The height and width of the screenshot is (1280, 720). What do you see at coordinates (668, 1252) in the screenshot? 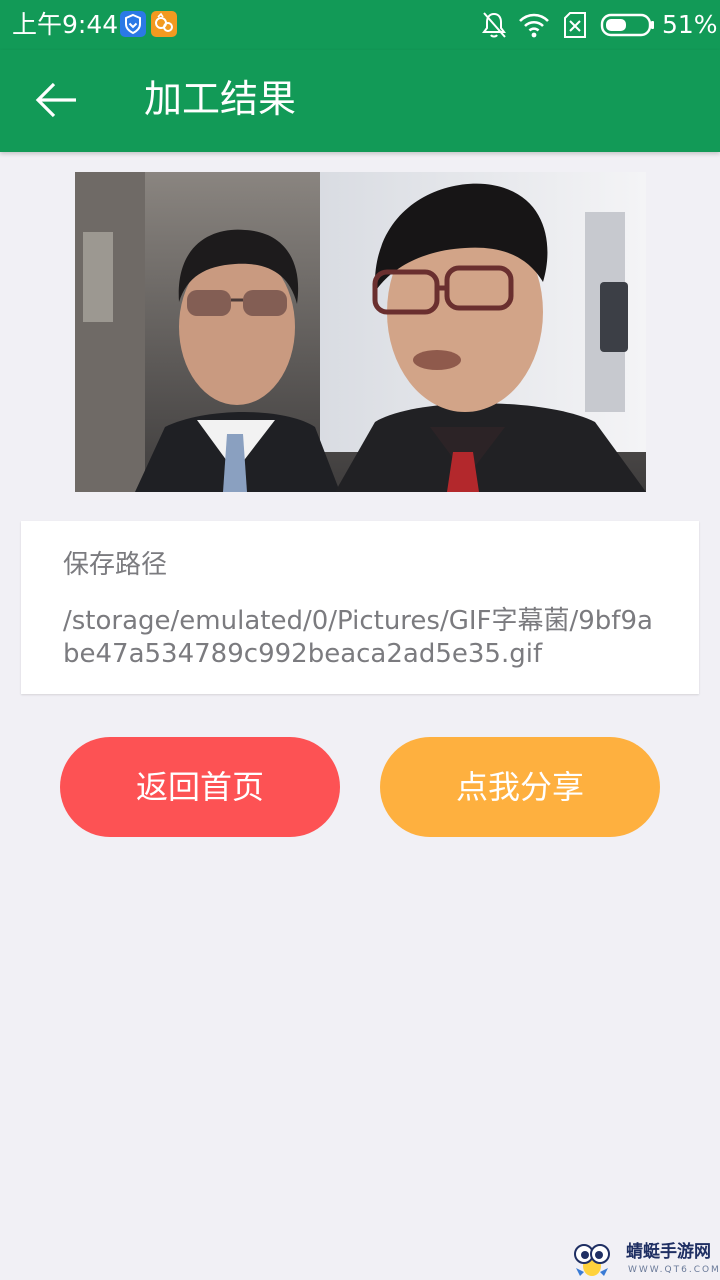
I see `site-watermark-name: 蜻蜓手游网` at bounding box center [668, 1252].